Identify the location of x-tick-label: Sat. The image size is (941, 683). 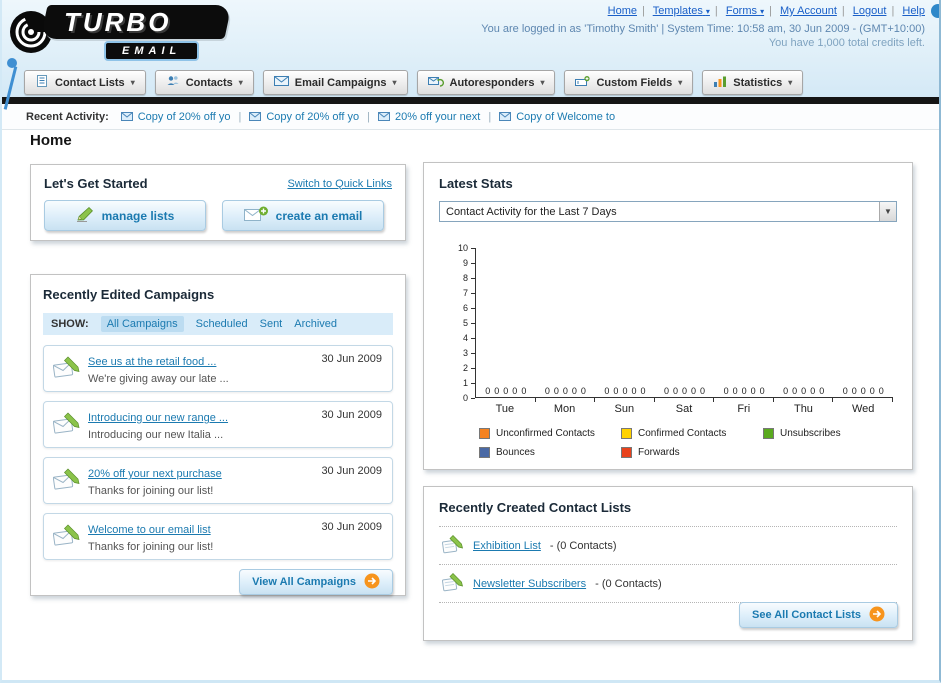
(684, 409).